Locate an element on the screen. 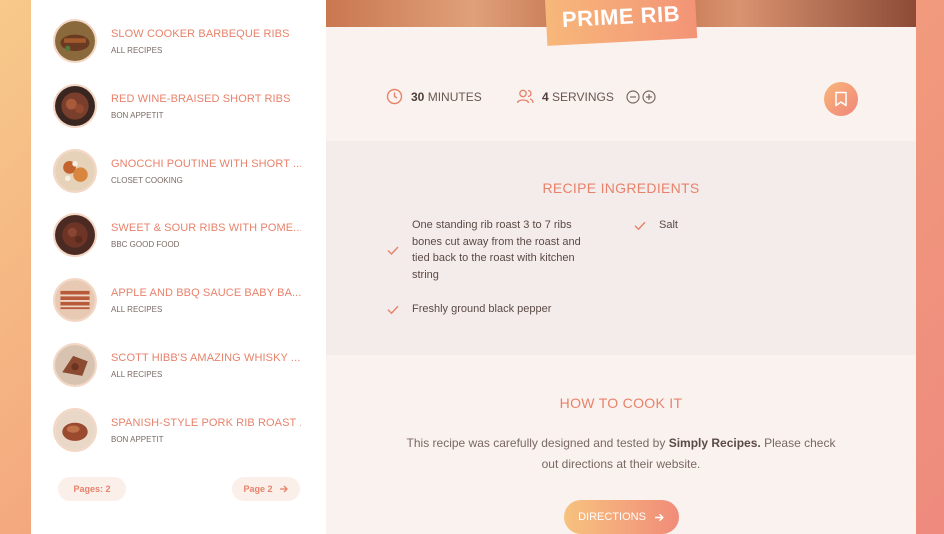  servings-value: 4 is located at coordinates (545, 96).